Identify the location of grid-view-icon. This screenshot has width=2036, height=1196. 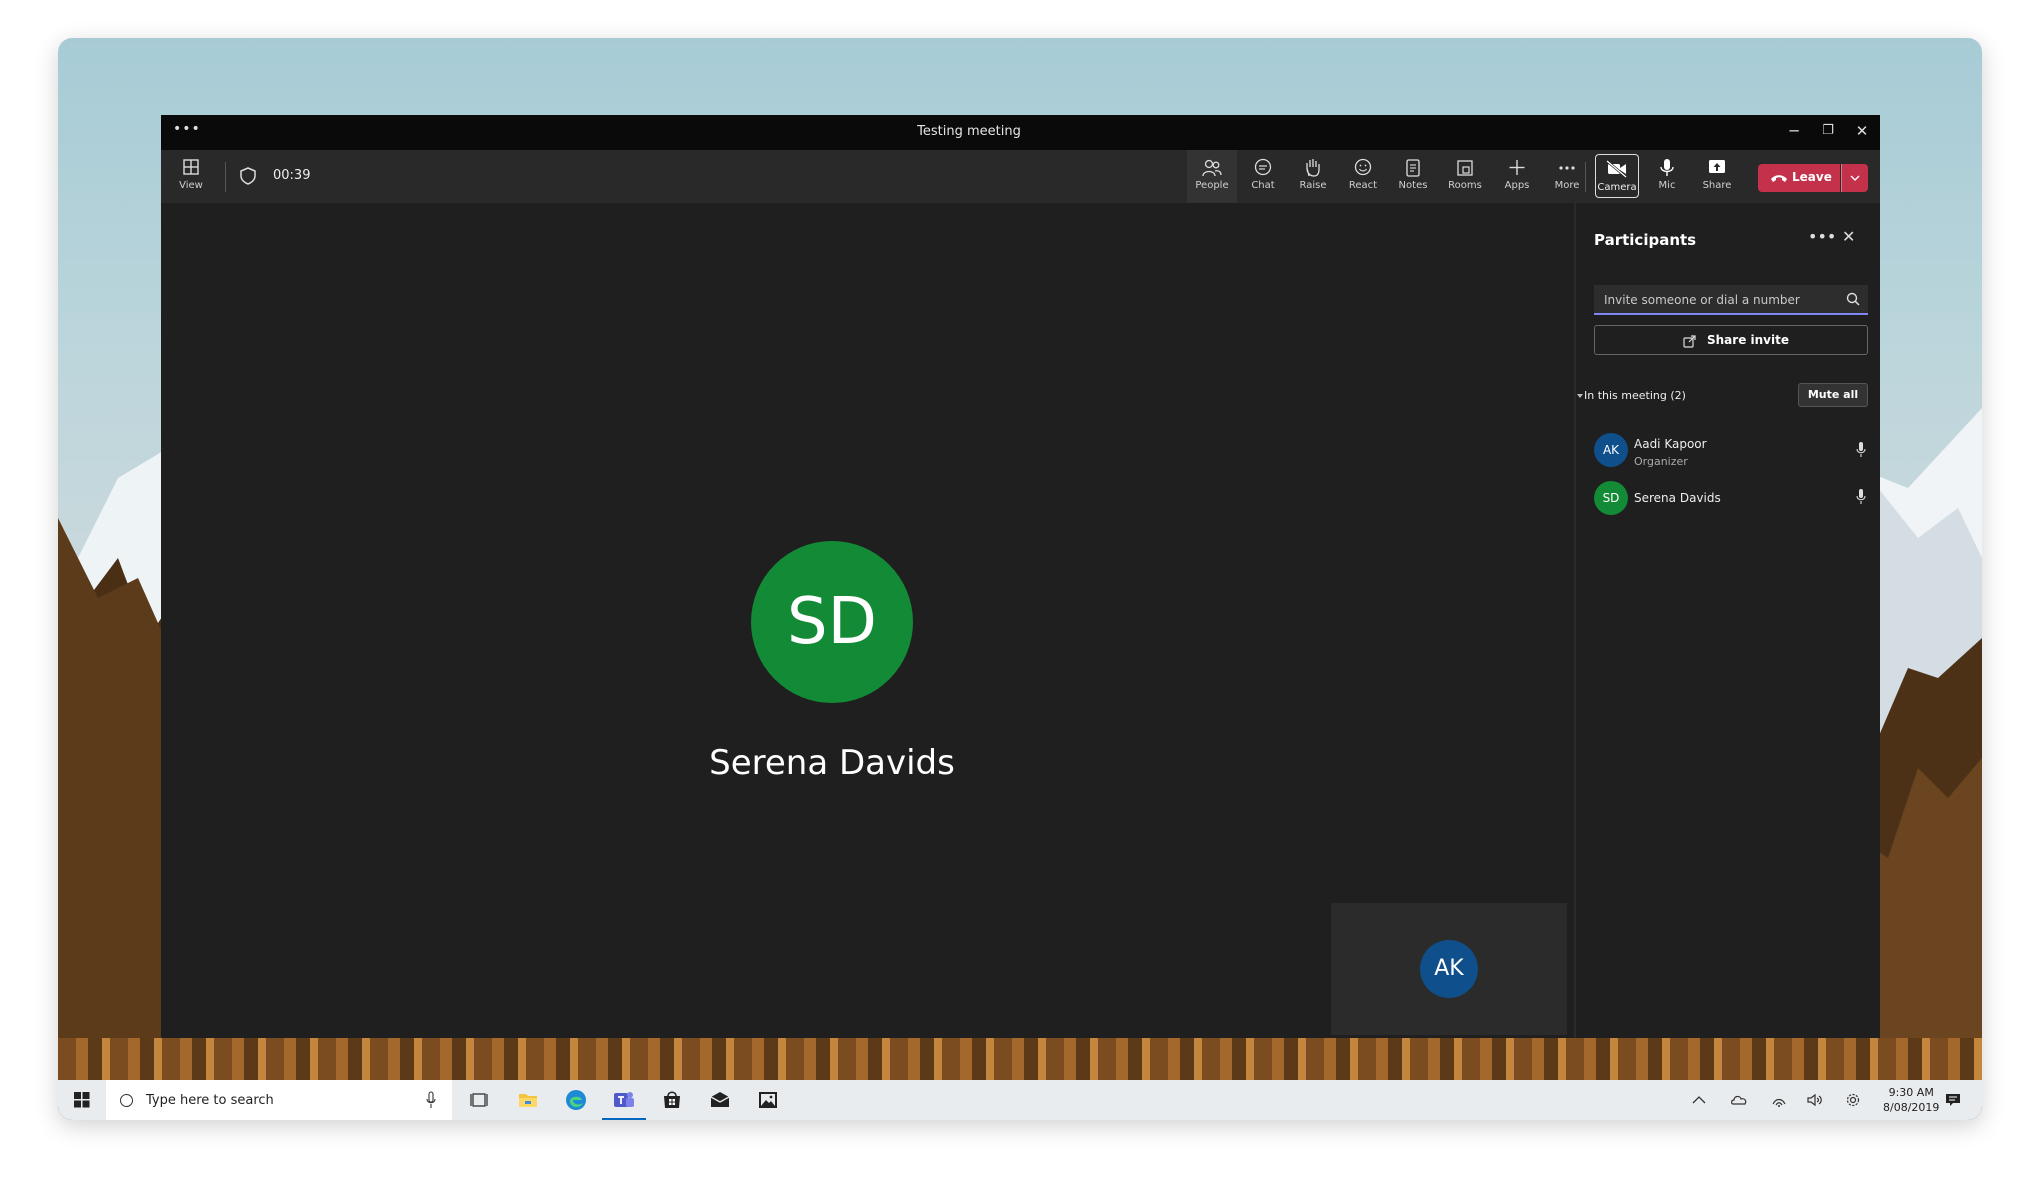
(191, 167).